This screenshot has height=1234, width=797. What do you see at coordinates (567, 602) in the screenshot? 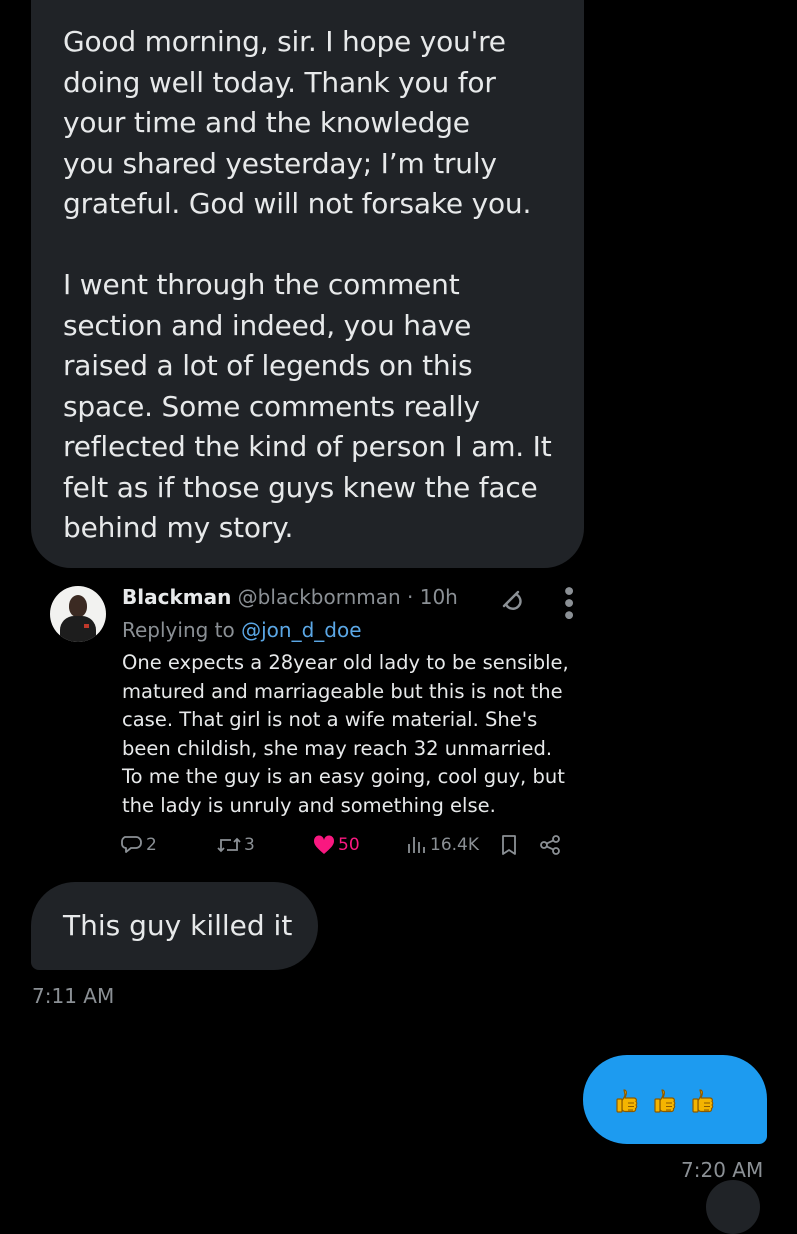
I see `more-icon: •••` at bounding box center [567, 602].